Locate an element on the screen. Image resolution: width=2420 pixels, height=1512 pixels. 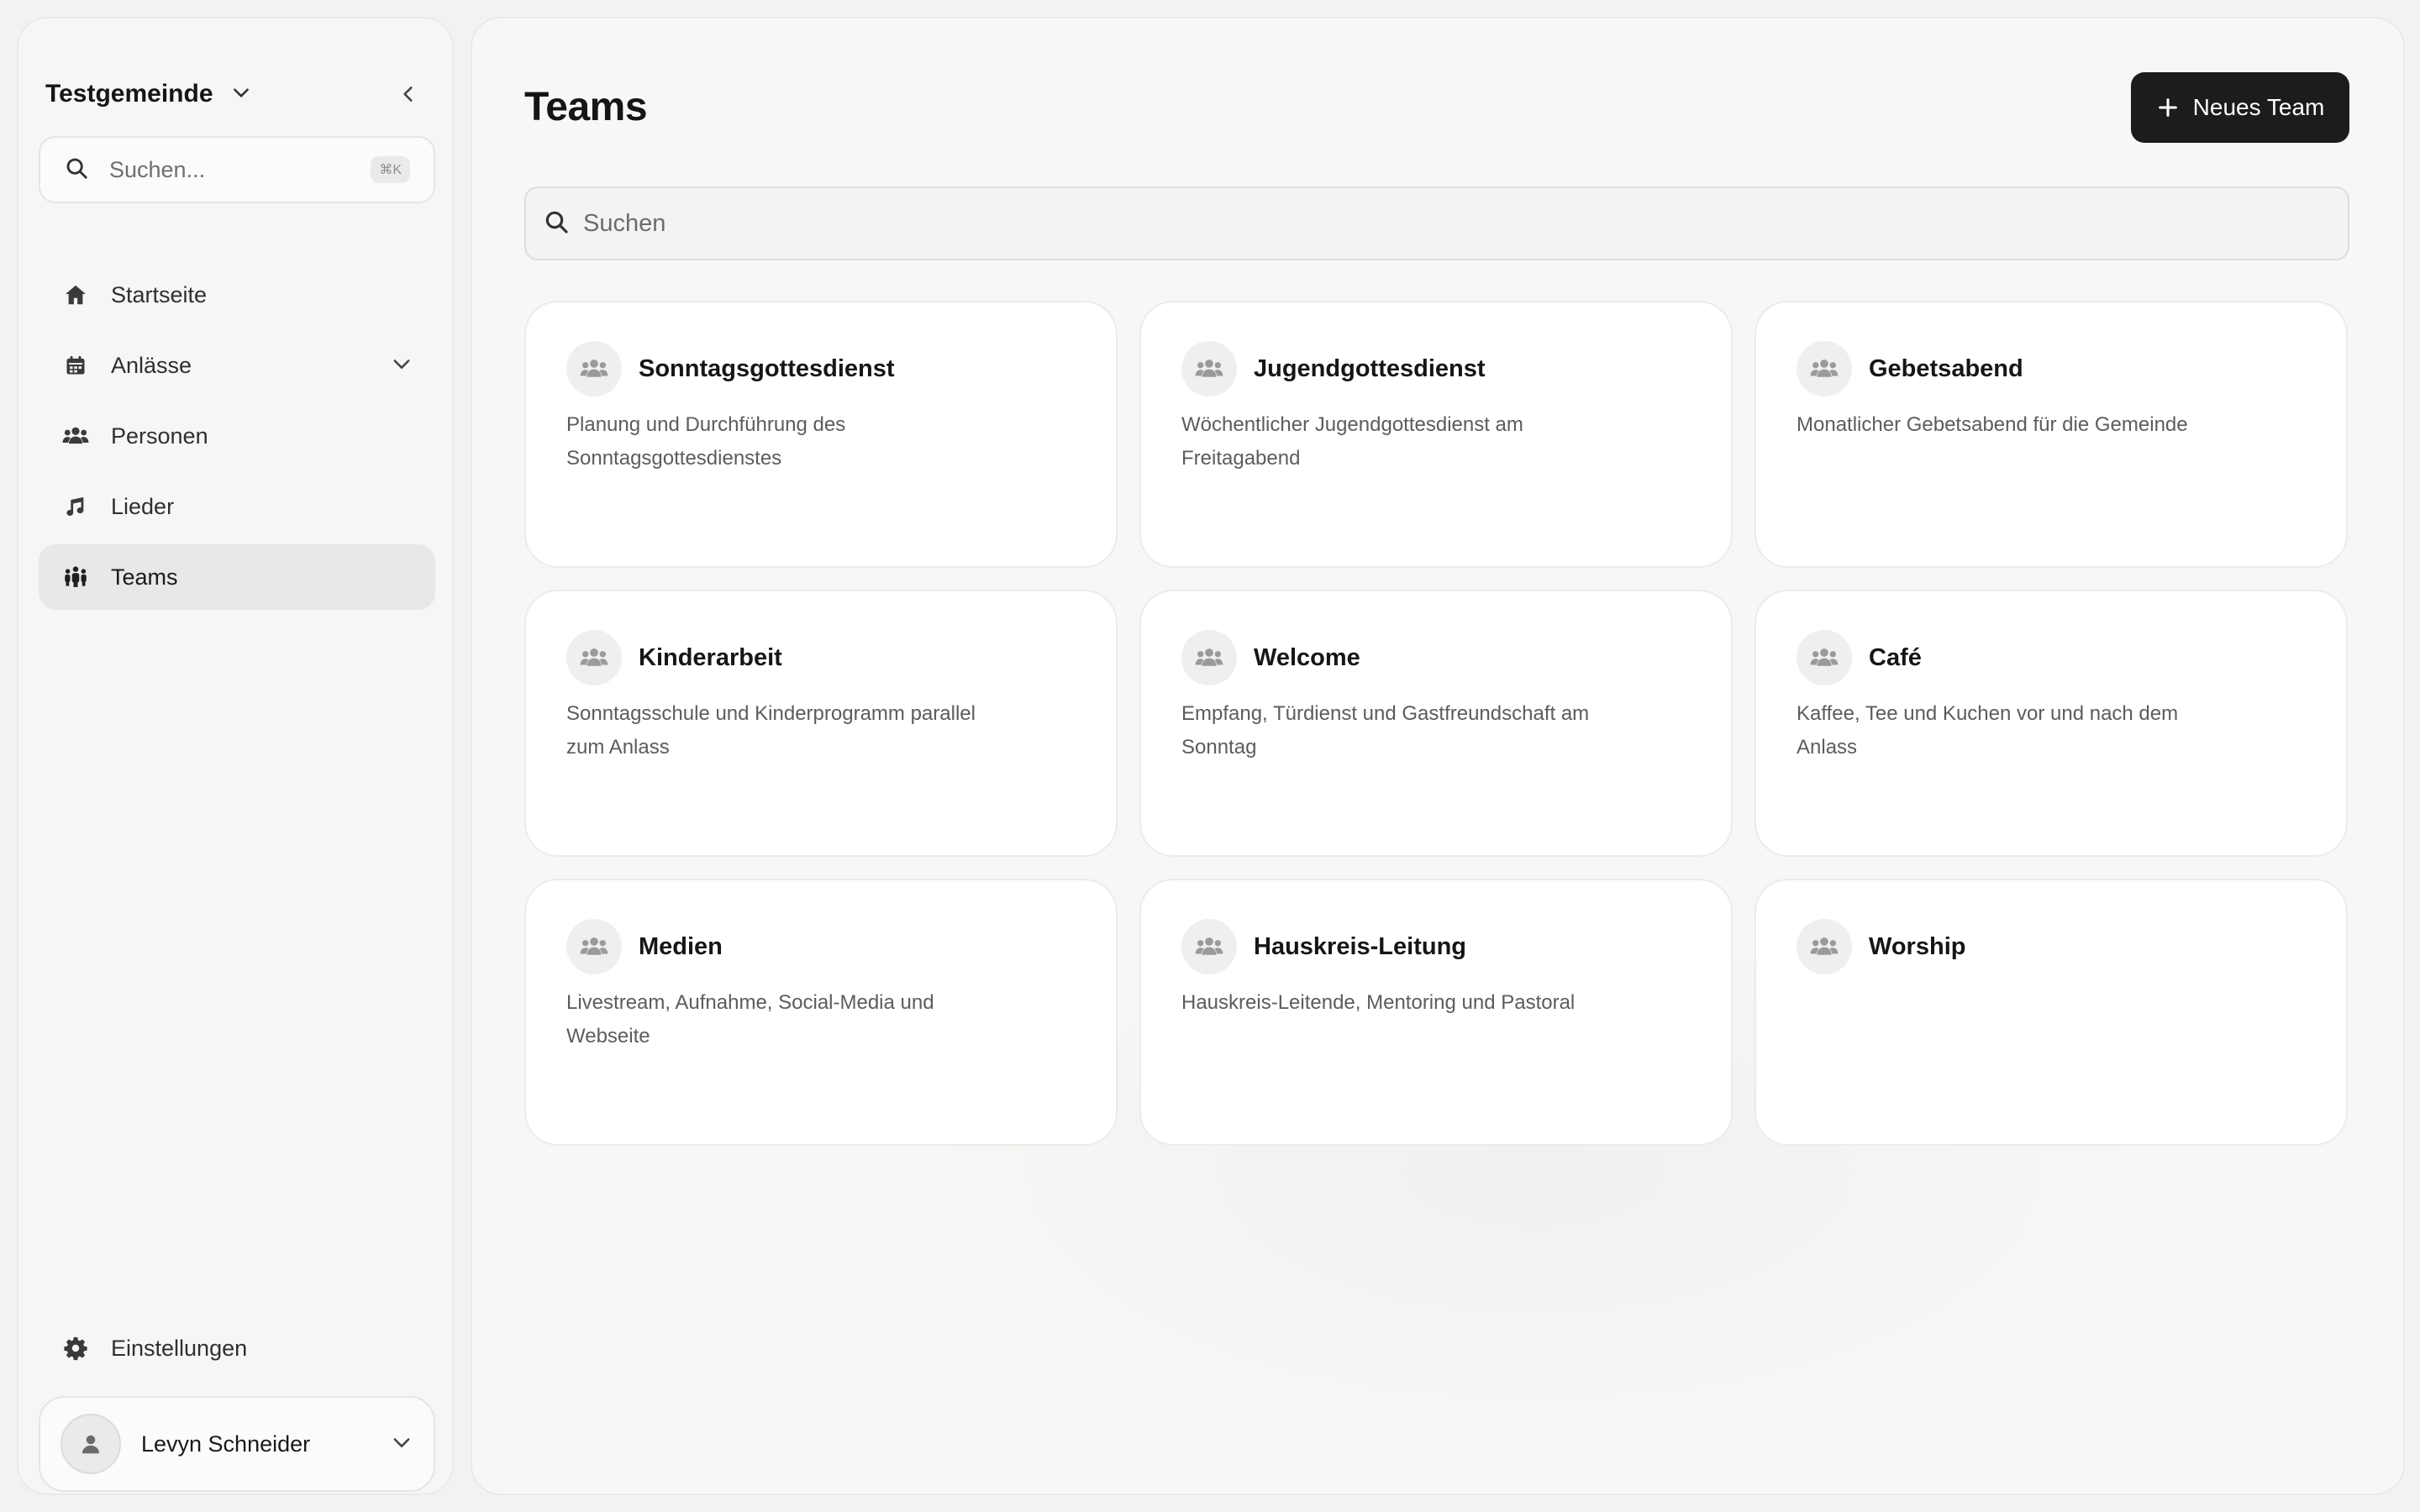
team-name: Worship is located at coordinates (1918, 946).